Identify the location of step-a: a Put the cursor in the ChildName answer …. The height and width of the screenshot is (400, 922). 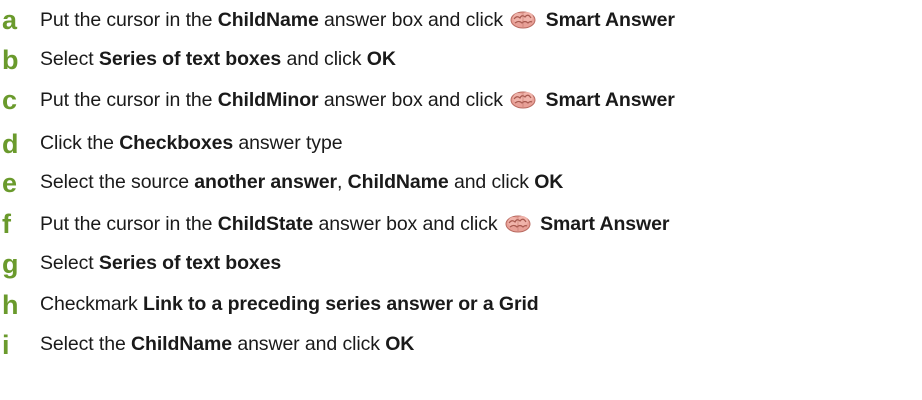
(337, 20).